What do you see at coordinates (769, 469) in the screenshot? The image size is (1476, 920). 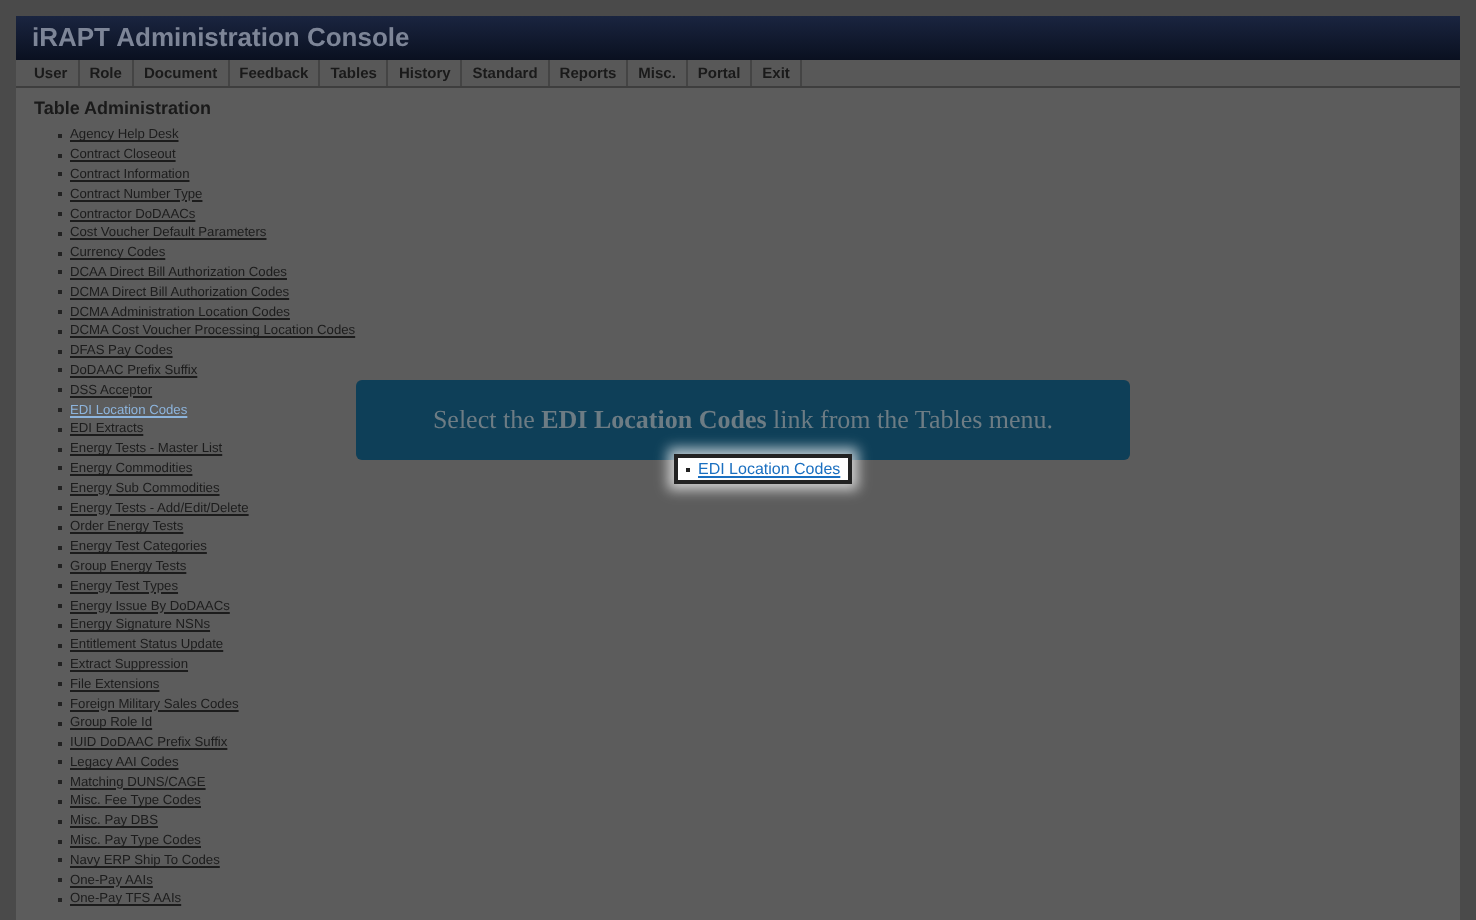 I see `edi-location-codes-link: EDI Location Codes` at bounding box center [769, 469].